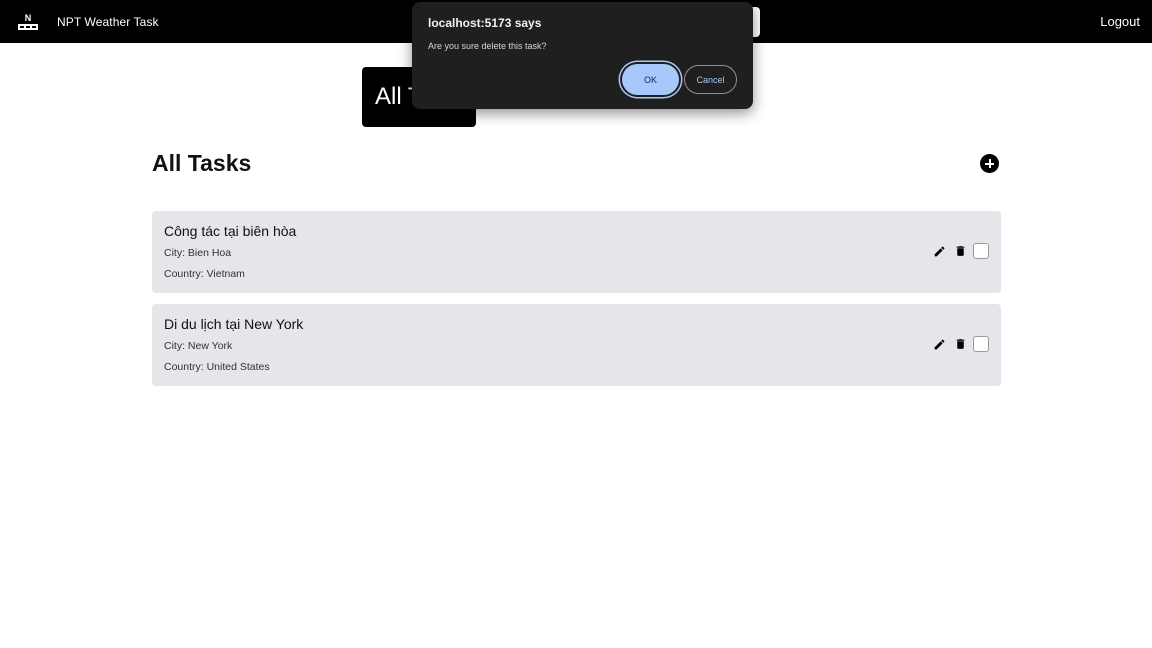  What do you see at coordinates (204, 274) in the screenshot?
I see `task-country: Country: Vietnam` at bounding box center [204, 274].